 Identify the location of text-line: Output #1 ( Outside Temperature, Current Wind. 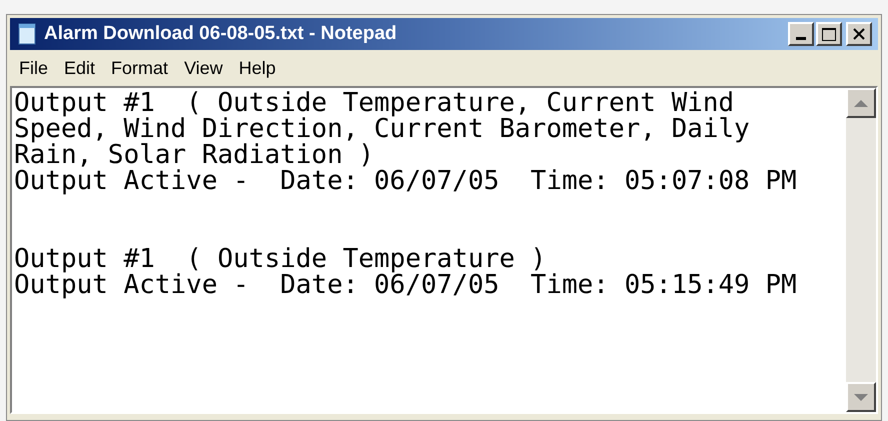
(374, 103).